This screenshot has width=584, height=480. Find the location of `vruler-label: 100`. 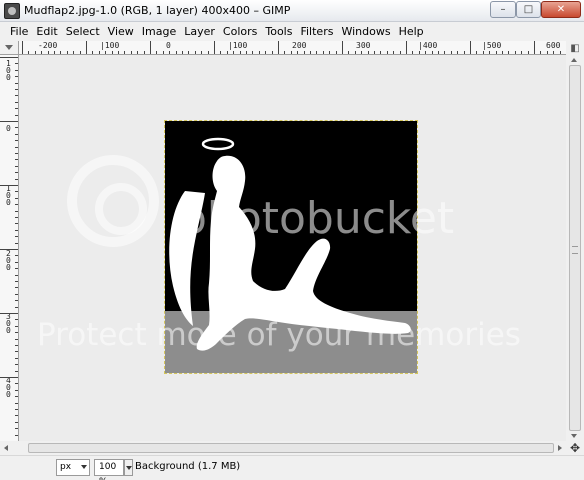

vruler-label: 100 is located at coordinates (8, 70).